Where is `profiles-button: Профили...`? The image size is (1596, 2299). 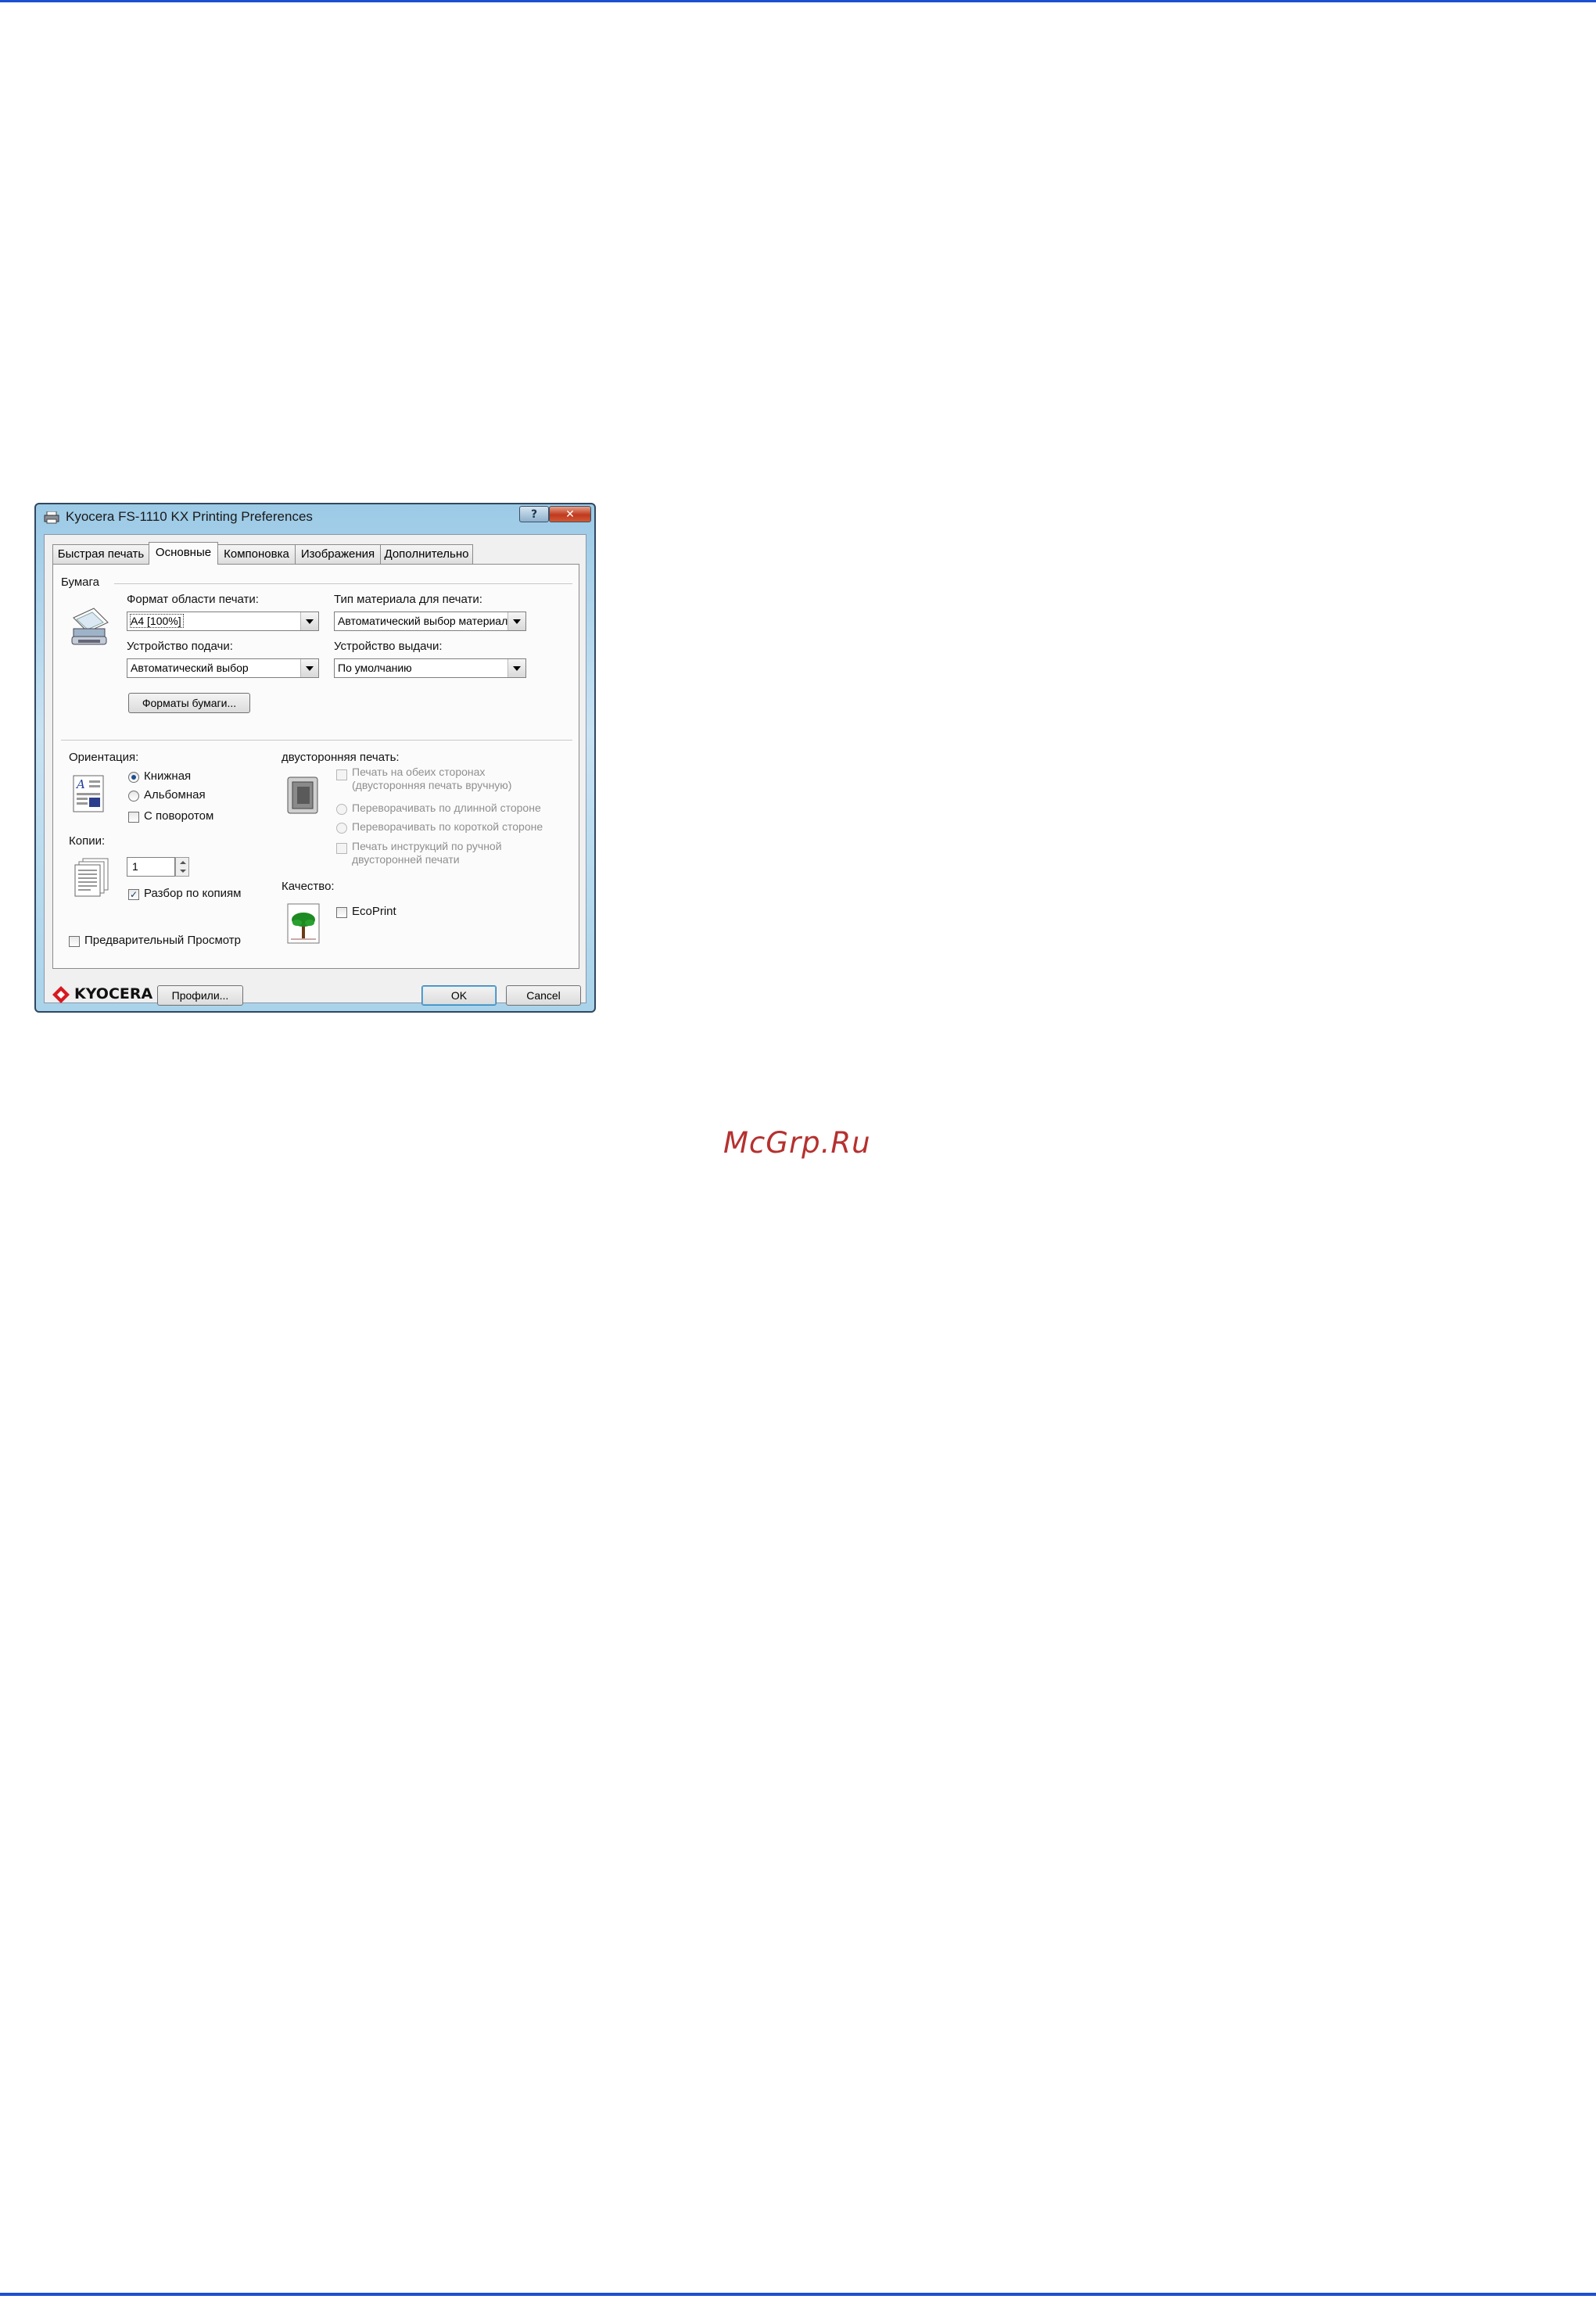 profiles-button: Профили... is located at coordinates (200, 995).